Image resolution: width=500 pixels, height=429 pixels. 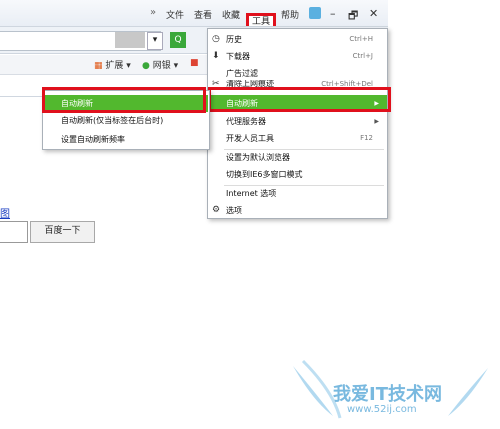 I want to click on download-icon: ⬇, so click(x=216, y=56).